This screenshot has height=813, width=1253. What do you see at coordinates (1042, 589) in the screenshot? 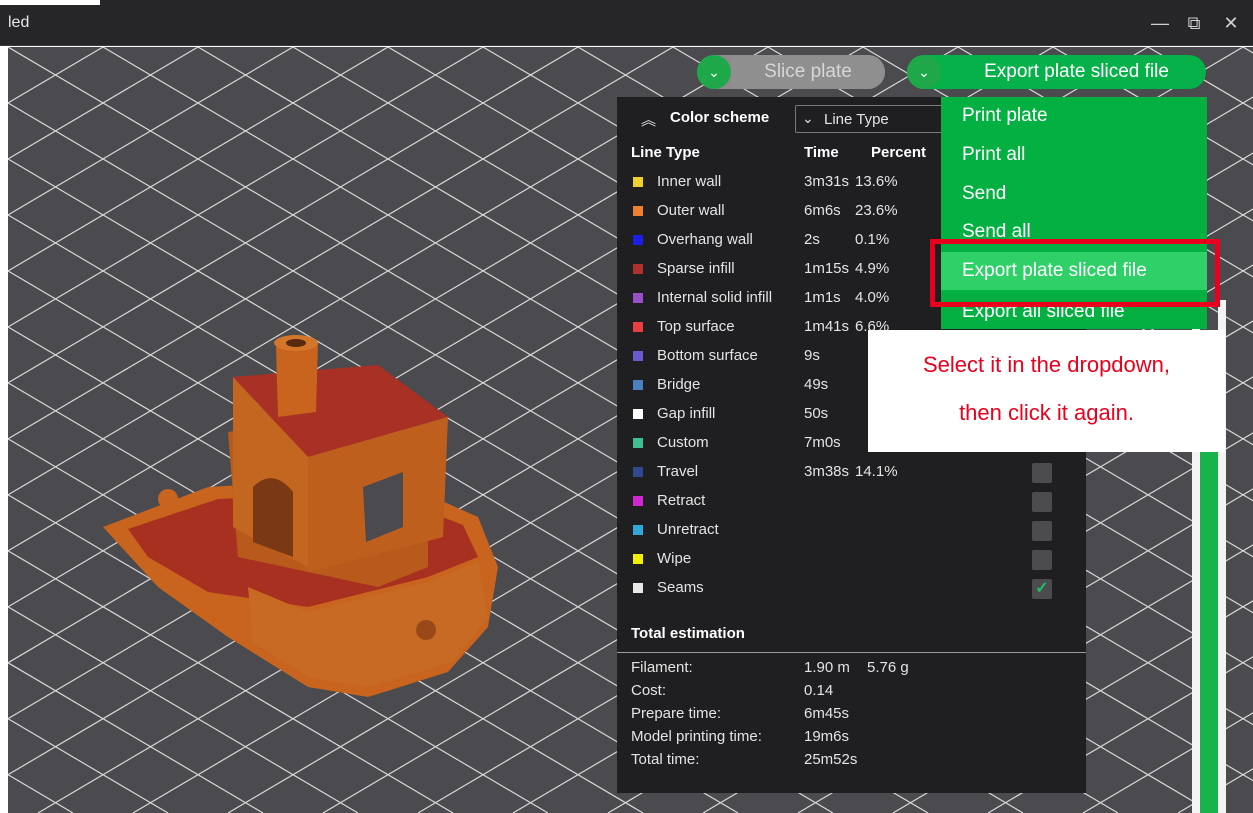
I see `visibility-checkbox: ✓` at bounding box center [1042, 589].